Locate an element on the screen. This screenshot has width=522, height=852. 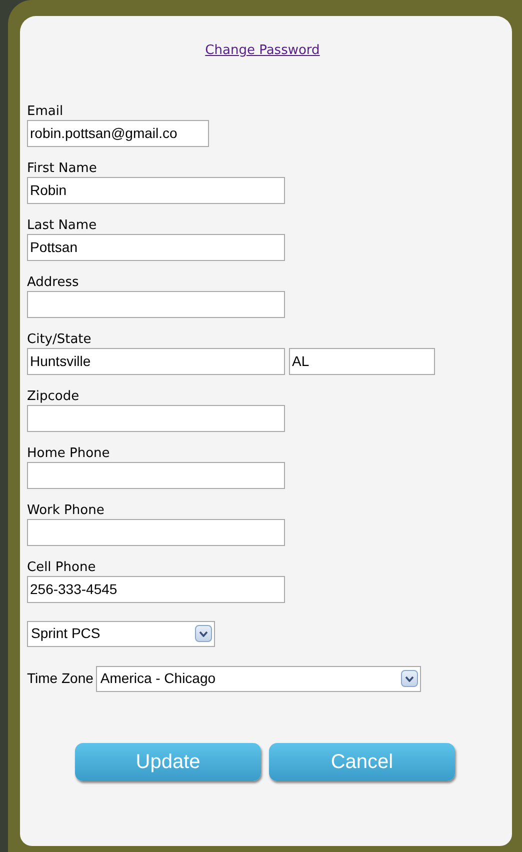
field-label: Work Phone is located at coordinates (66, 510).